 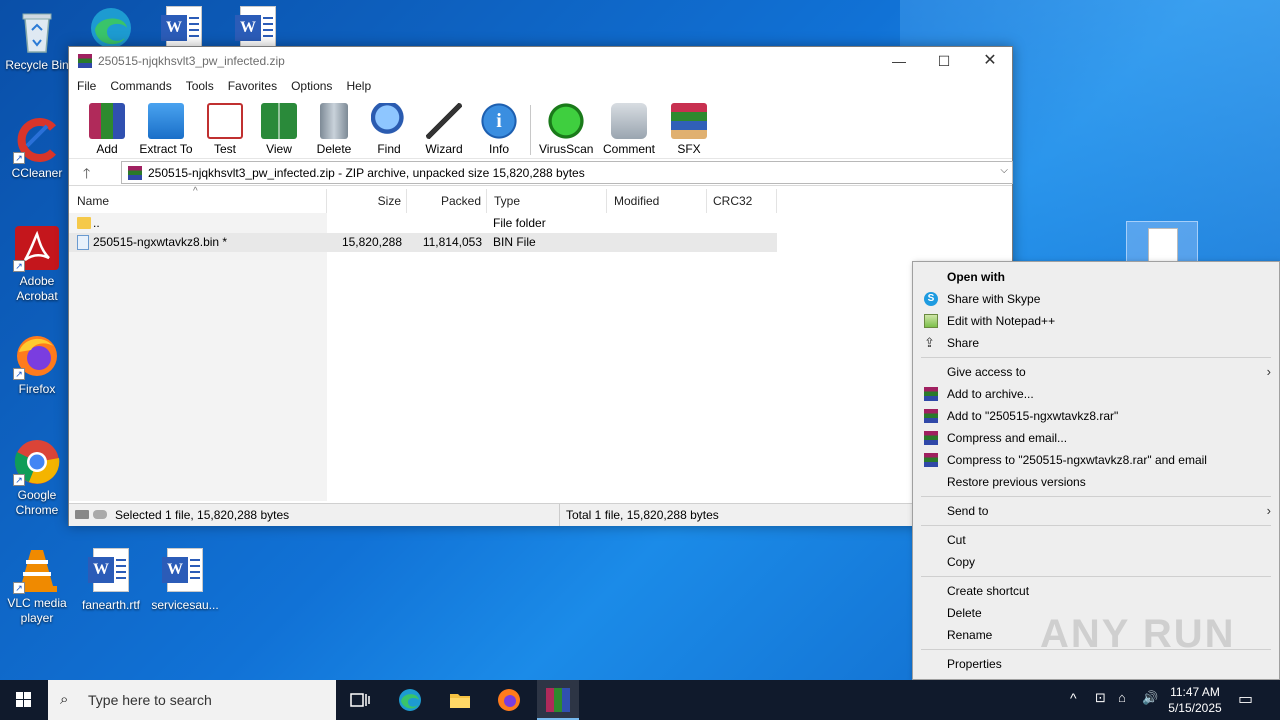 I want to click on sfx-button: SFX, so click(x=689, y=129).